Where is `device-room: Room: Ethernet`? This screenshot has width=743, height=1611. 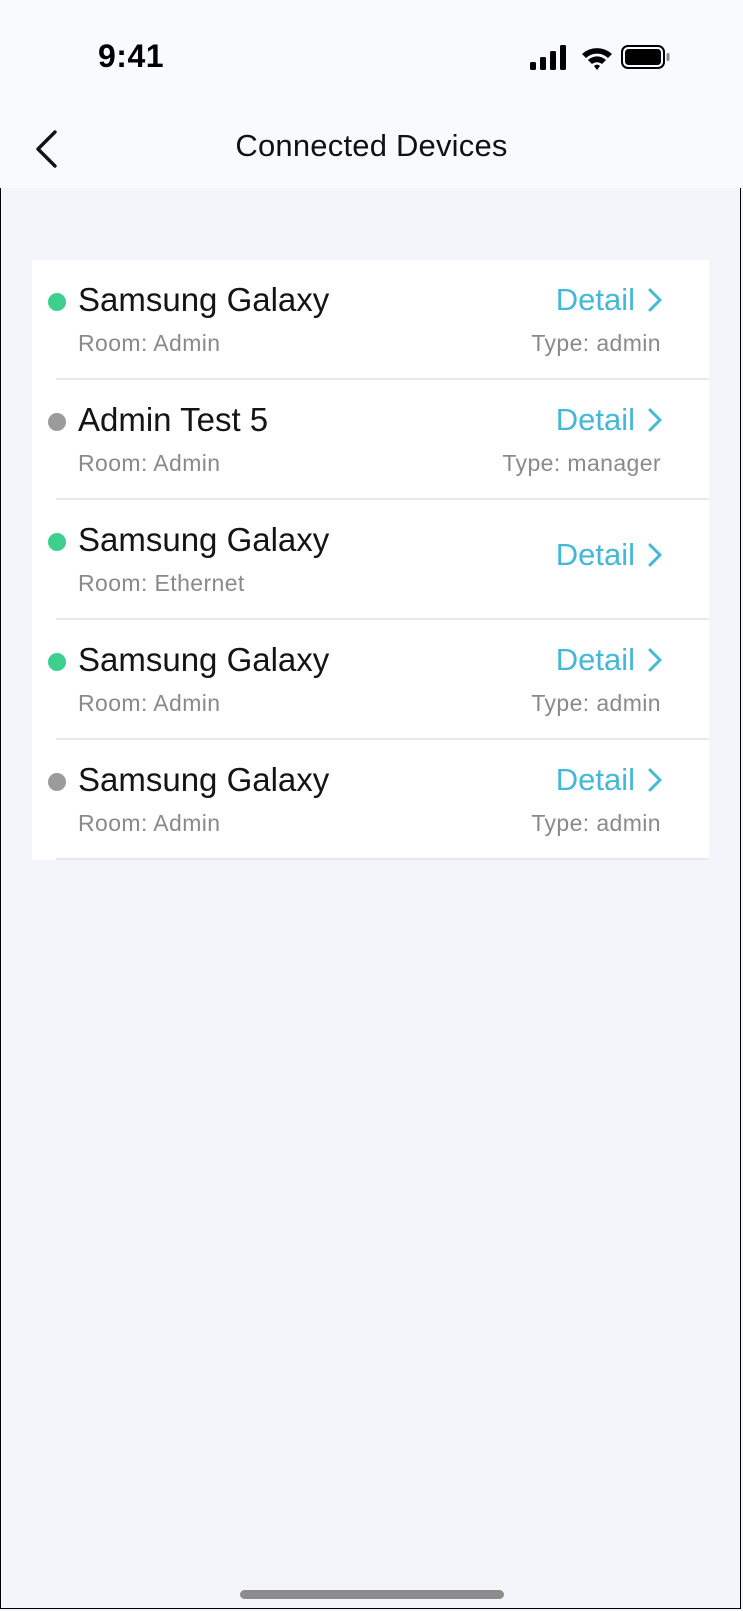
device-room: Room: Ethernet is located at coordinates (161, 583).